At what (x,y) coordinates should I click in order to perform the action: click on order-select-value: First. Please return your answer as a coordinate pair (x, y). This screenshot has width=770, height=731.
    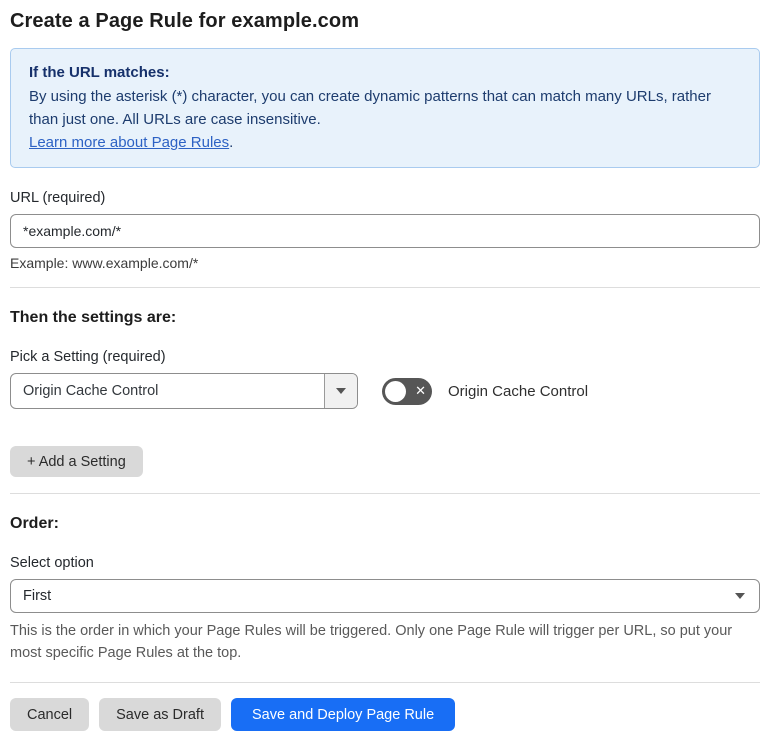
    Looking at the image, I should click on (37, 596).